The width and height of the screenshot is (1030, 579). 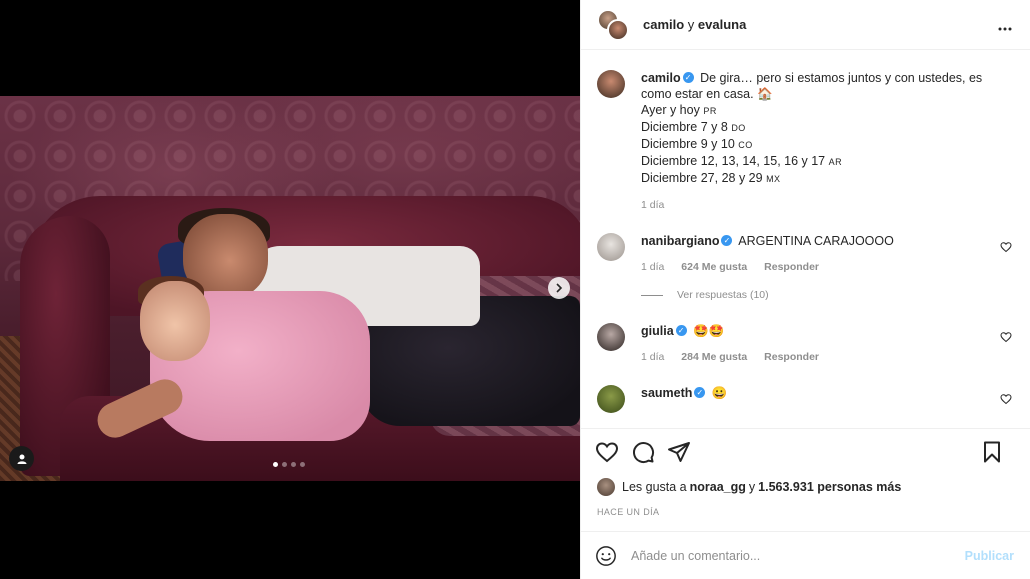 I want to click on comment-meta: 1 día 624 Me gusta Responder, so click(x=767, y=267).